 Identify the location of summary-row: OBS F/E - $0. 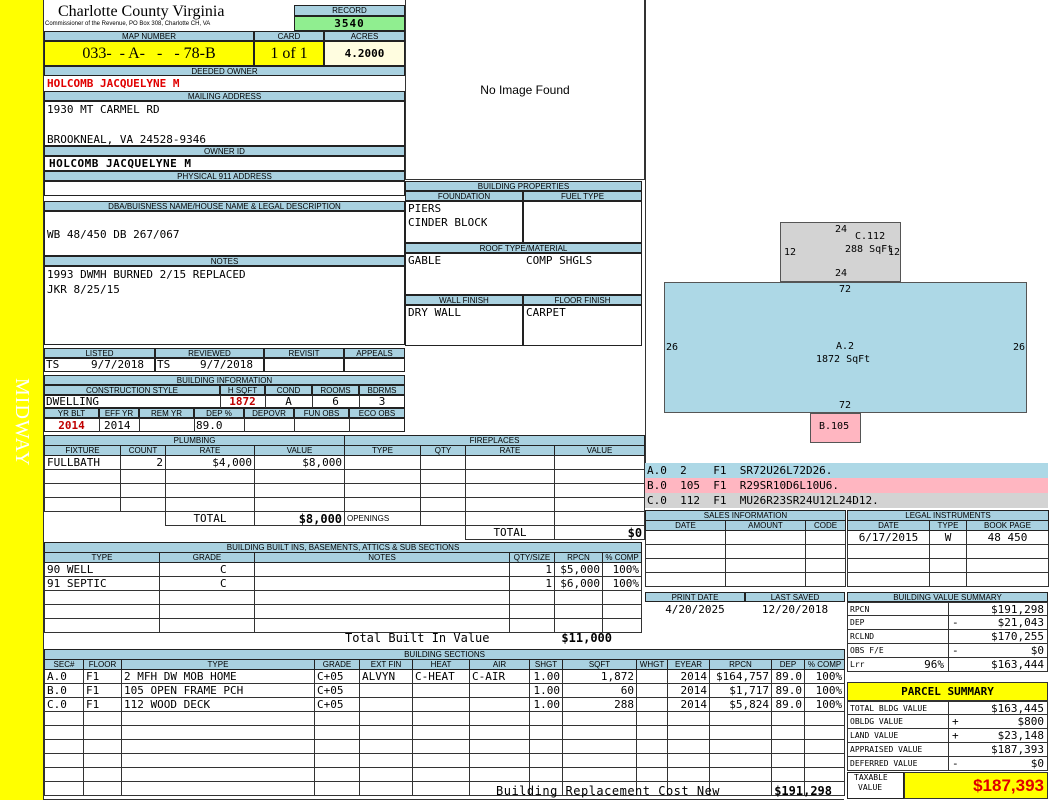
(947, 651).